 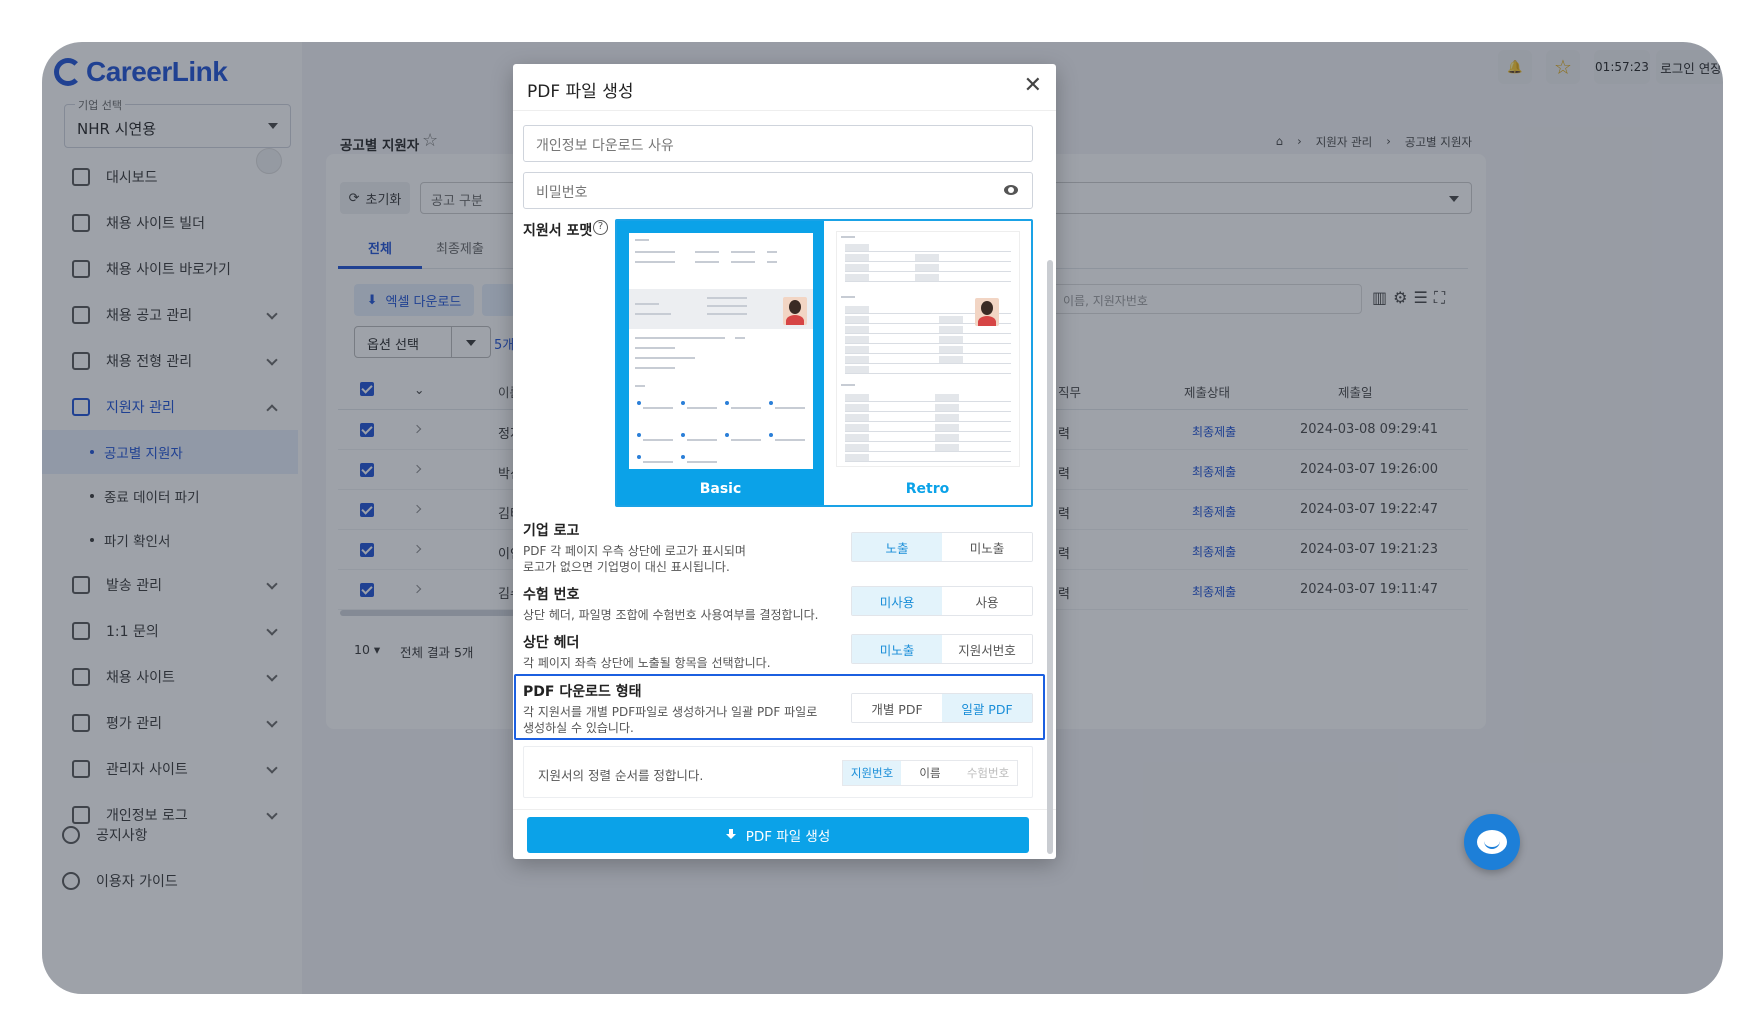 What do you see at coordinates (1033, 86) in the screenshot?
I see `close-icon: ✕` at bounding box center [1033, 86].